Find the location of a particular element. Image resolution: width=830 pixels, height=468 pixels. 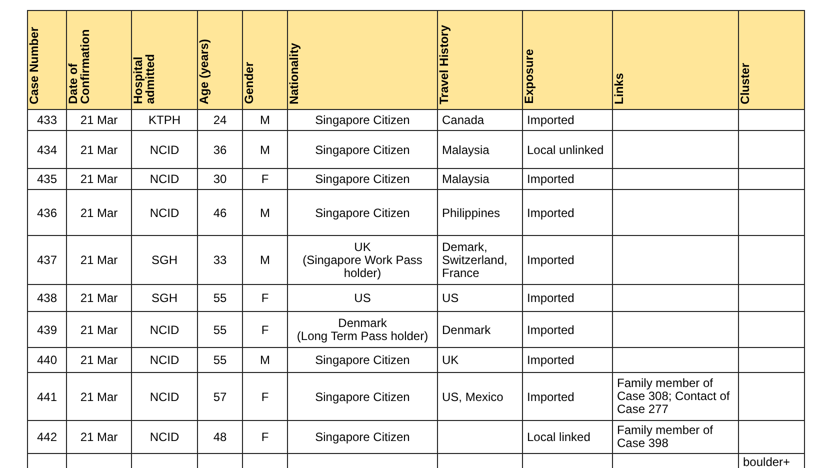

column-header: Age (years) is located at coordinates (204, 71).